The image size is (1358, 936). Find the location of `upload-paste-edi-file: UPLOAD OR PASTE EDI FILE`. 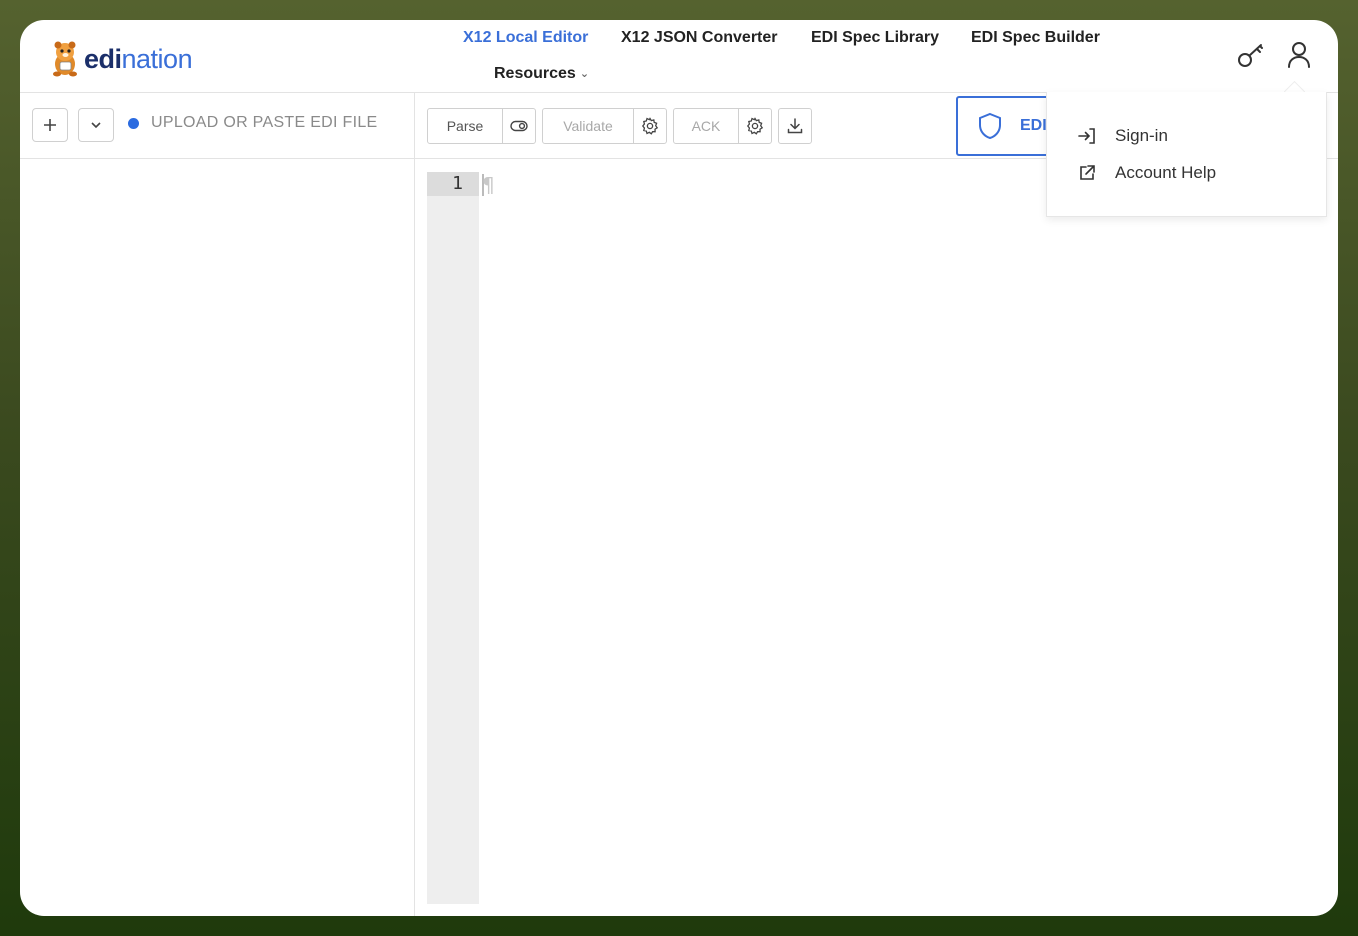

upload-paste-edi-file: UPLOAD OR PASTE EDI FILE is located at coordinates (253, 123).